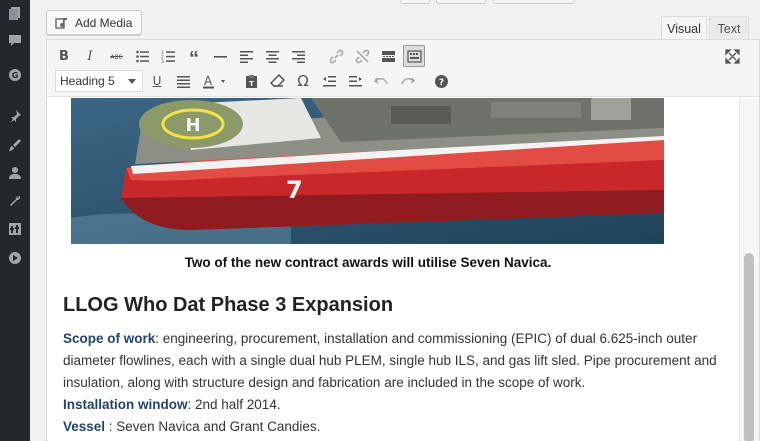 The height and width of the screenshot is (441, 760). Describe the element at coordinates (407, 81) in the screenshot. I see `redo-button` at that location.